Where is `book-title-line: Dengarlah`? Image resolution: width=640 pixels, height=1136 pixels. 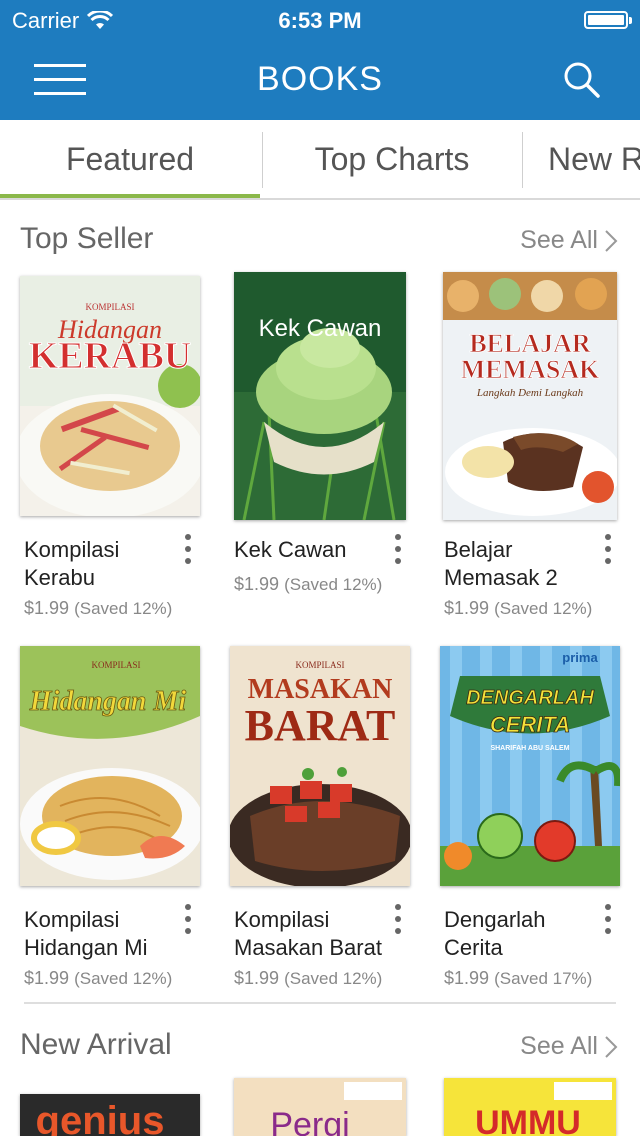
book-title-line: Dengarlah is located at coordinates (495, 919).